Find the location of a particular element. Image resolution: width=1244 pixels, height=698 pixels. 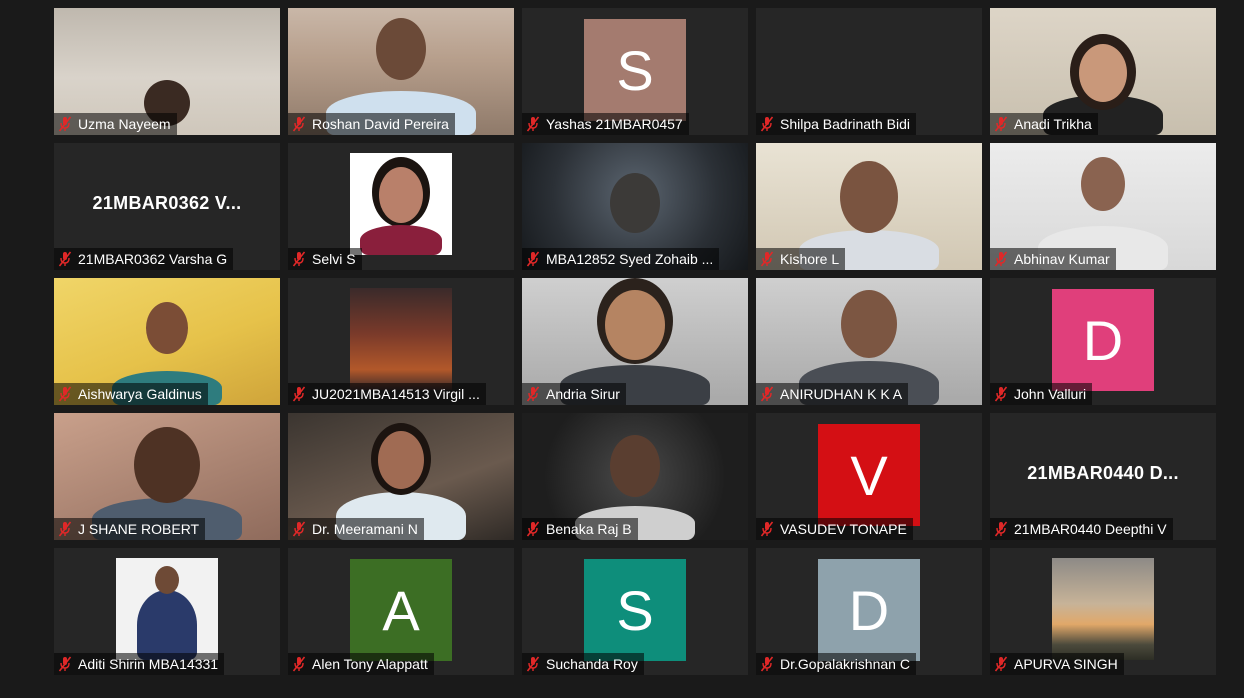

participant-name: Aditi Shirin MBA14331 is located at coordinates (148, 664).